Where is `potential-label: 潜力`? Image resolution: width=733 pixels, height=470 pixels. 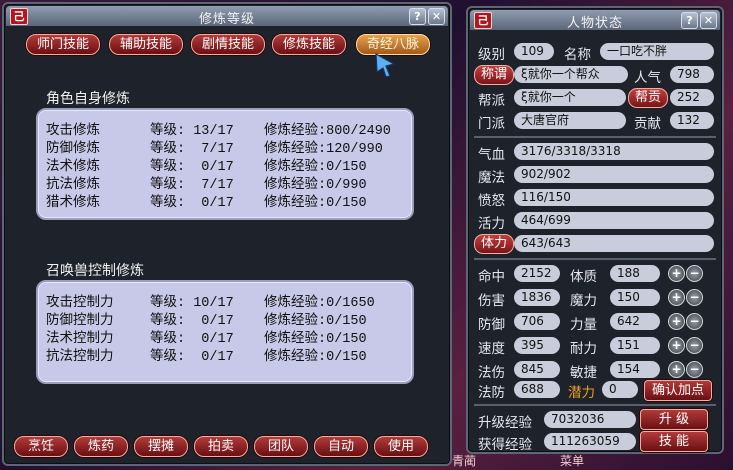 potential-label: 潜力 is located at coordinates (581, 393).